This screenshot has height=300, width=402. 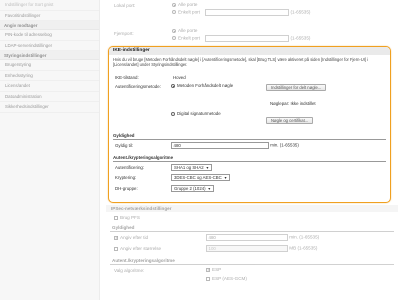 I want to click on use-pfs-row: Brug PFS, so click(x=127, y=217).